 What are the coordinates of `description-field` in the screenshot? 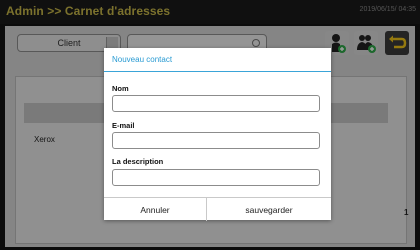 It's located at (216, 177).